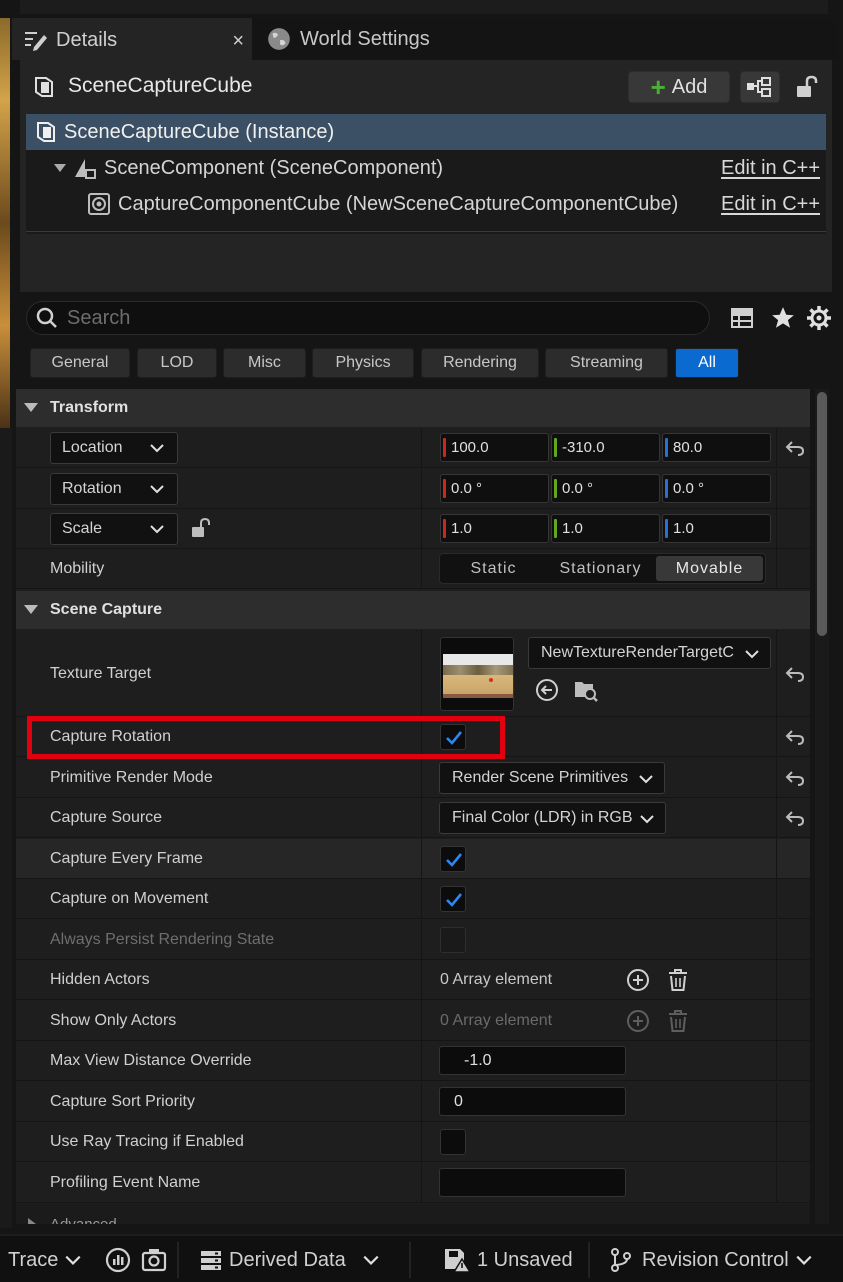 The image size is (843, 1282). Describe the element at coordinates (742, 318) in the screenshot. I see `property-matrix-icon` at that location.